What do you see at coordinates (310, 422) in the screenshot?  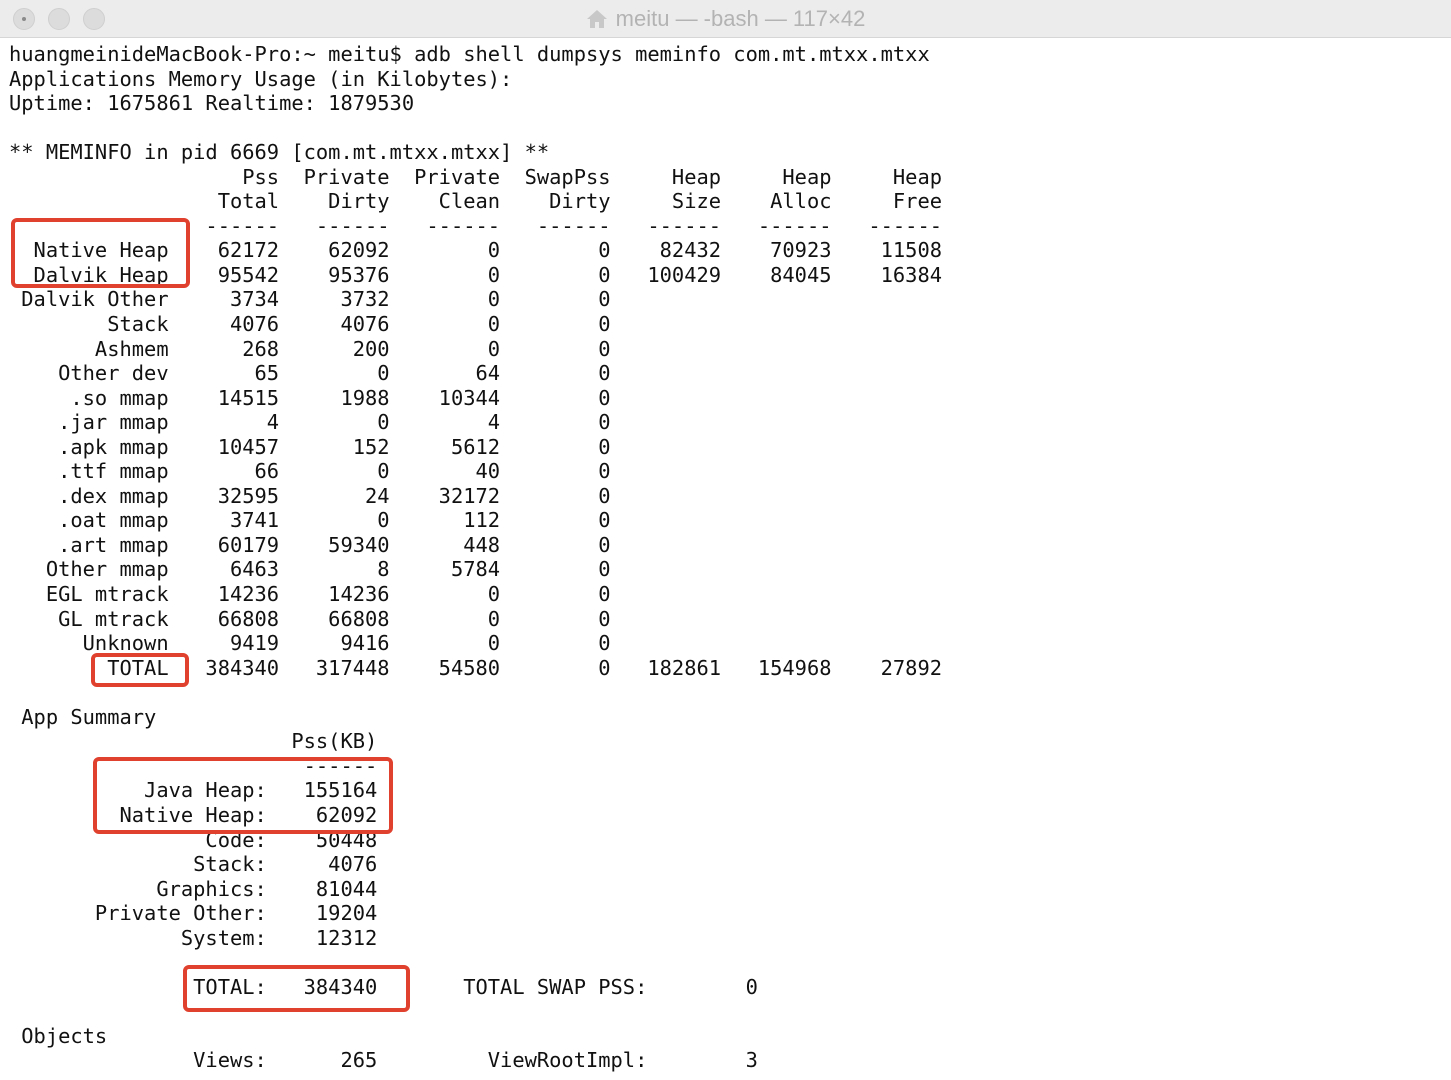 I see `terminal-line: .jar mmap 4 0 4 0` at bounding box center [310, 422].